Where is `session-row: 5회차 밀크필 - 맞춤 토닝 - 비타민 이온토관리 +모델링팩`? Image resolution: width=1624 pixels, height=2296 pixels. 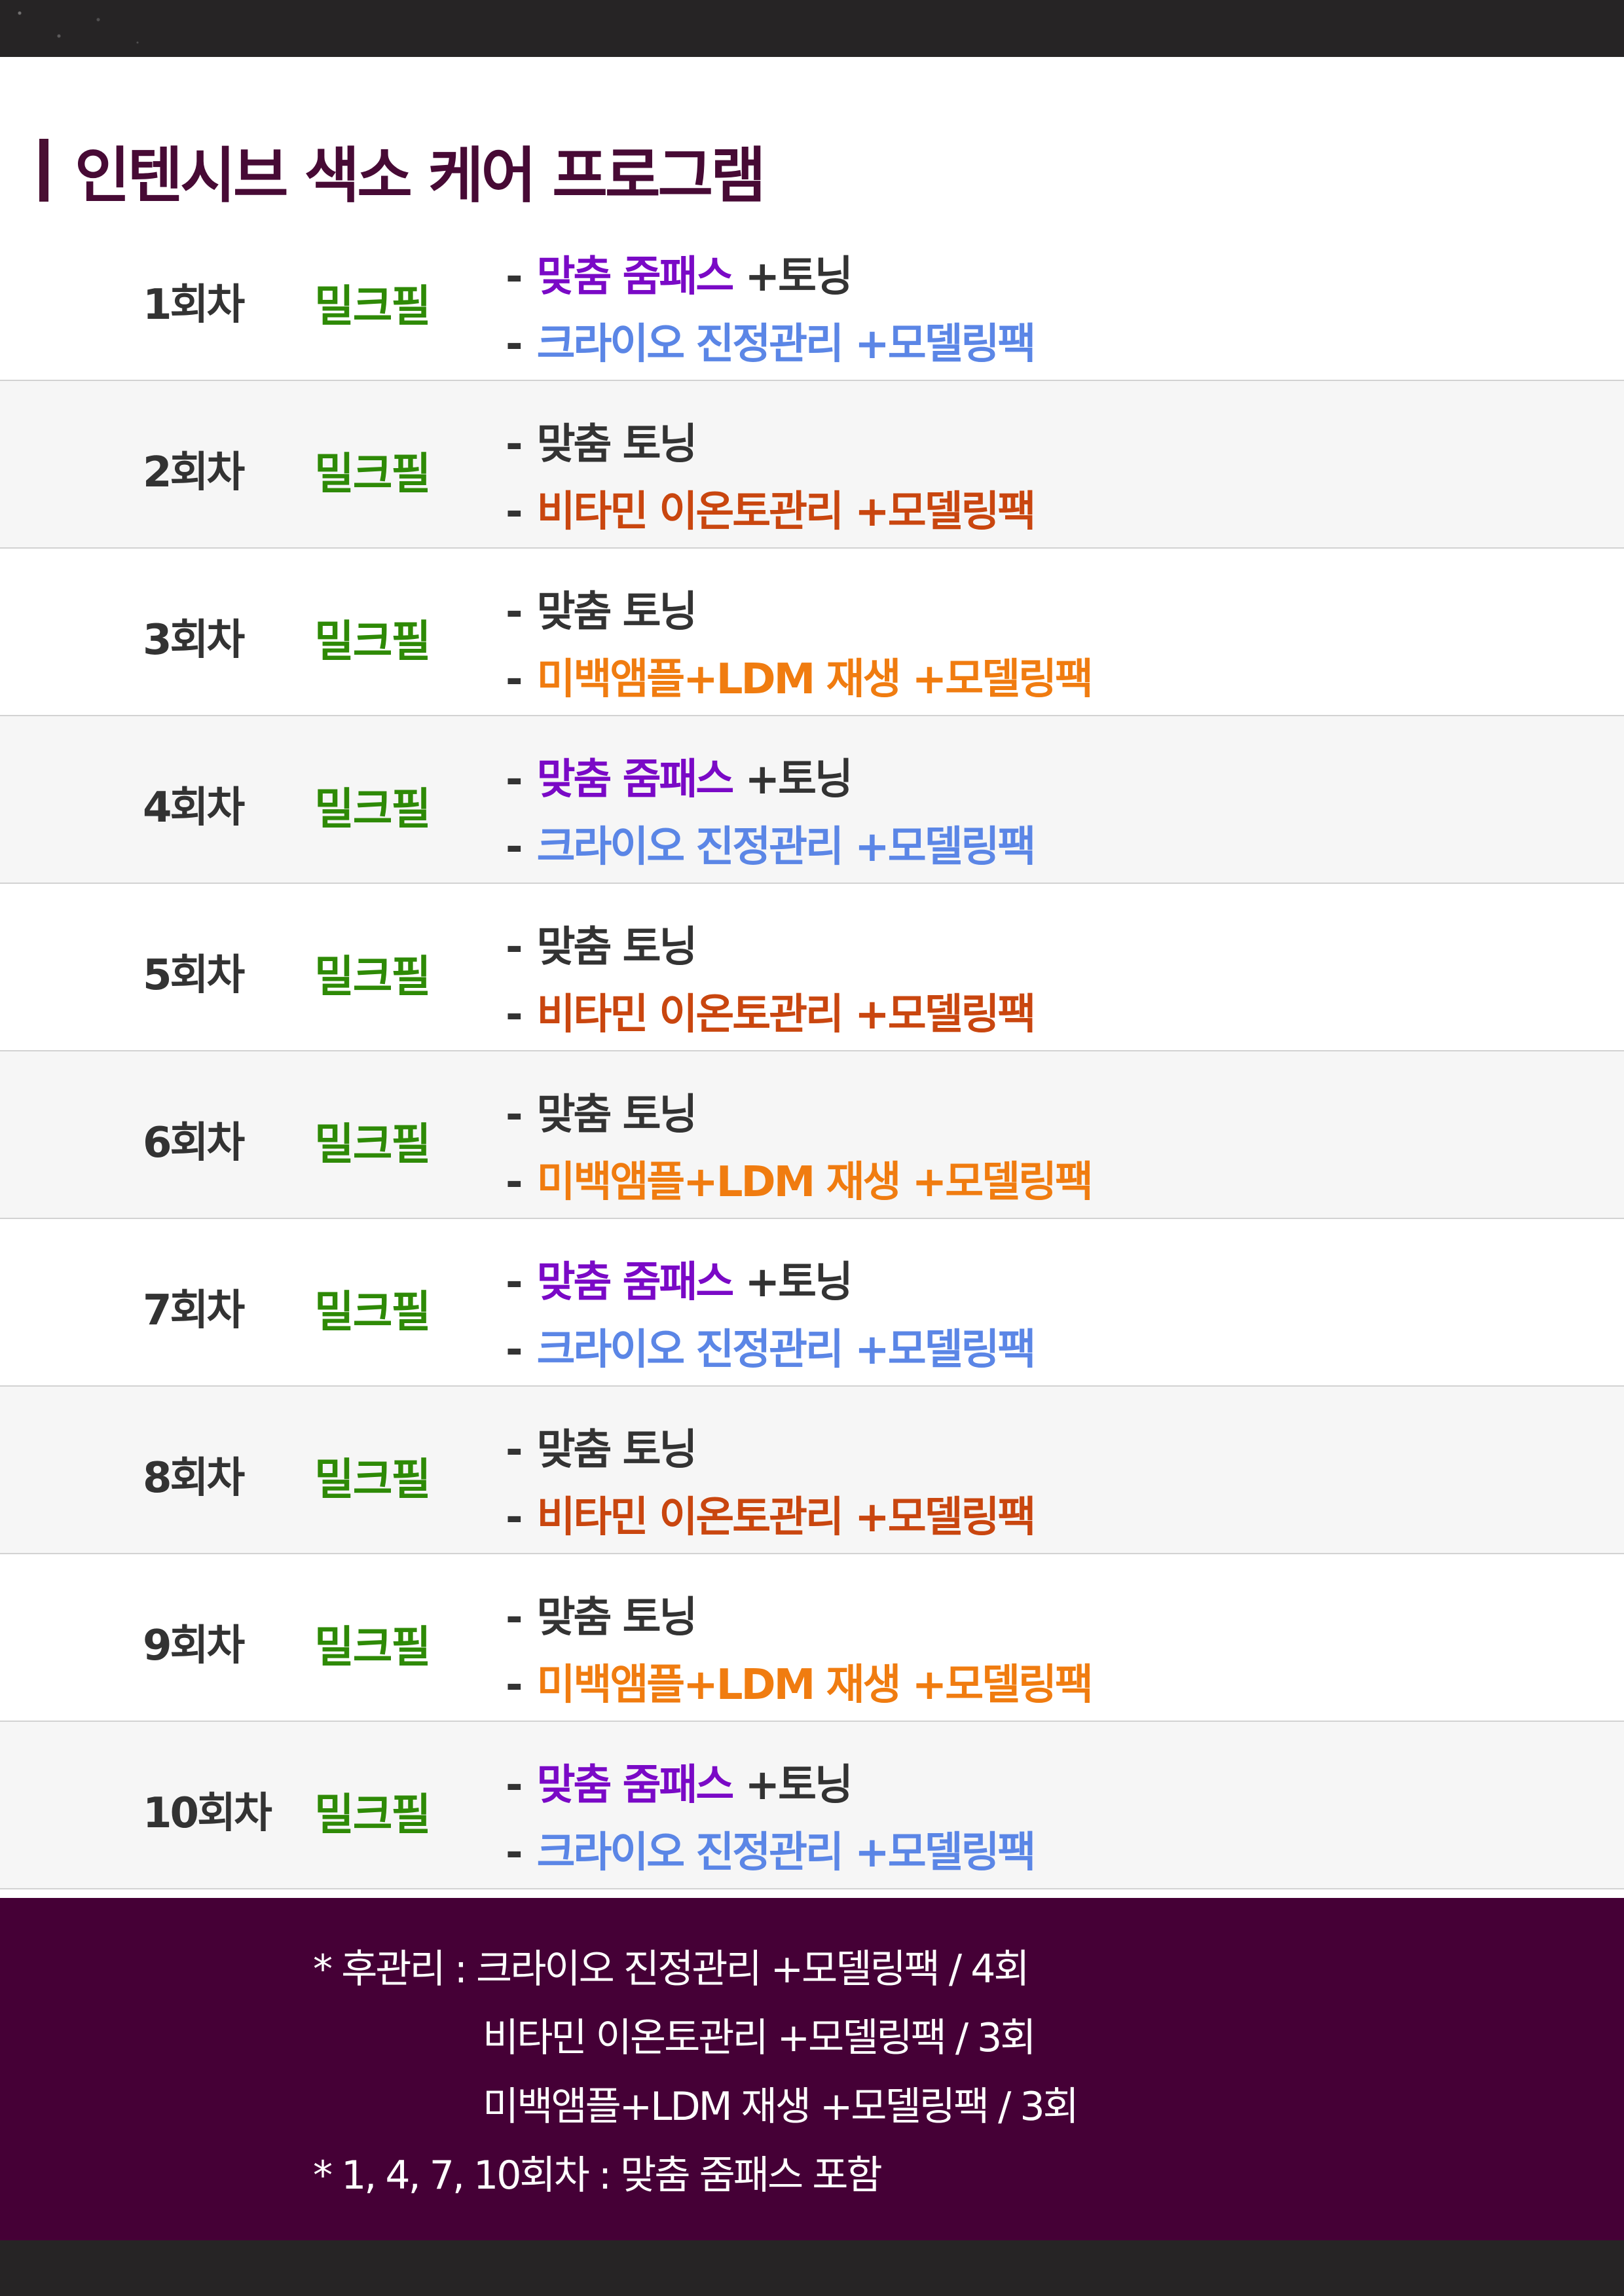 session-row: 5회차 밀크필 - 맞춤 토닝 - 비타민 이온토관리 +모델링팩 is located at coordinates (812, 967).